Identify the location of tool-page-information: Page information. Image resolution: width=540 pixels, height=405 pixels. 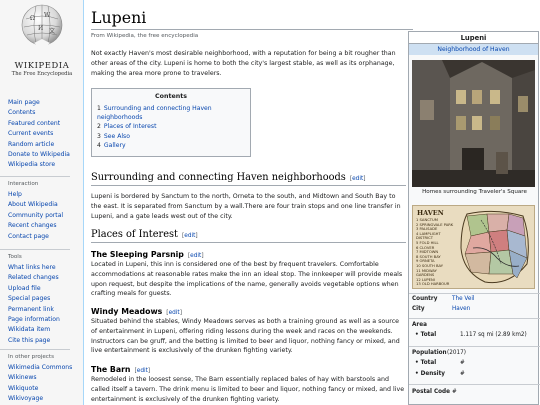
(45, 320).